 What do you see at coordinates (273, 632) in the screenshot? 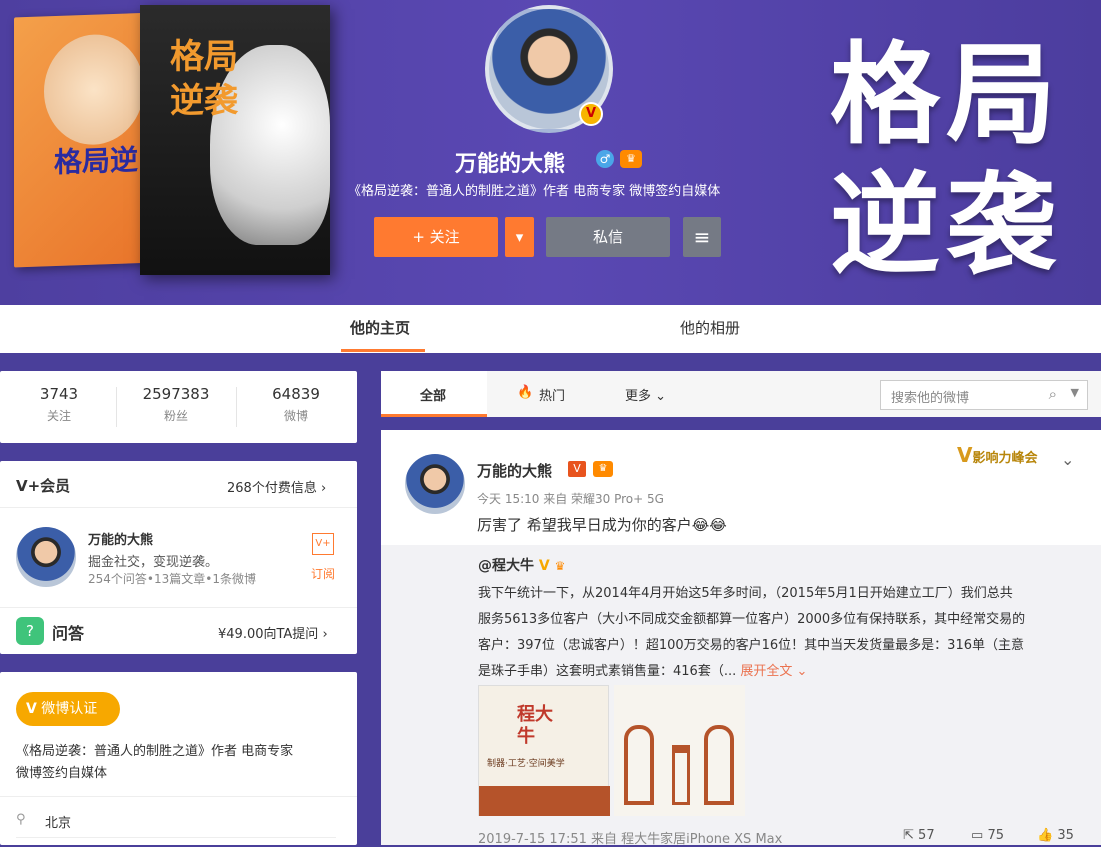
I see `qa-ask-link: ¥49.00向TA提问 ›` at bounding box center [273, 632].